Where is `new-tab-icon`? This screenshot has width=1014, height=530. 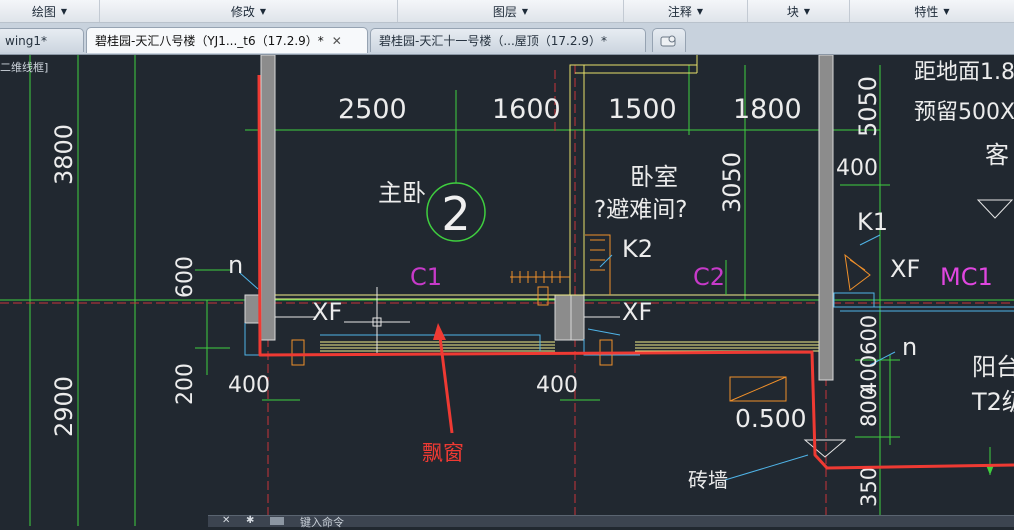
new-tab-icon is located at coordinates (668, 40).